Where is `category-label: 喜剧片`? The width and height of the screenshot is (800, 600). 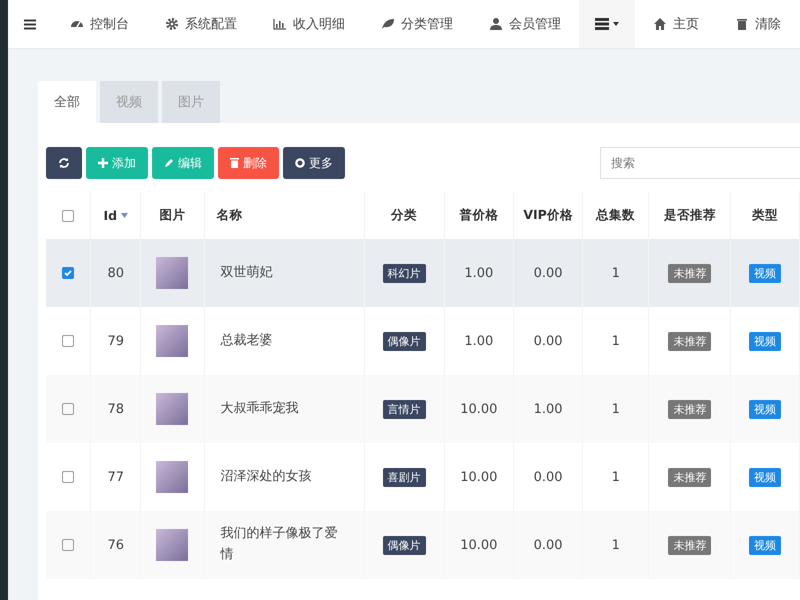
category-label: 喜剧片 is located at coordinates (404, 477).